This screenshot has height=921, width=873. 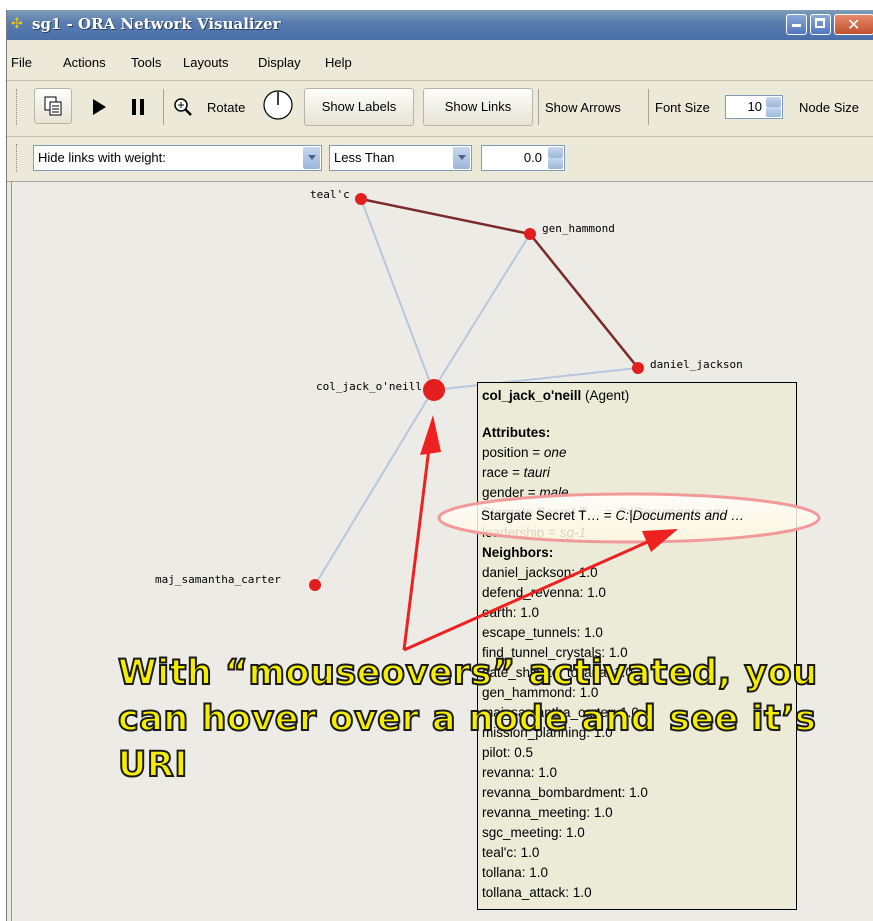 I want to click on callout-line-1: With “mouseovers” activated, you, so click(x=467, y=673).